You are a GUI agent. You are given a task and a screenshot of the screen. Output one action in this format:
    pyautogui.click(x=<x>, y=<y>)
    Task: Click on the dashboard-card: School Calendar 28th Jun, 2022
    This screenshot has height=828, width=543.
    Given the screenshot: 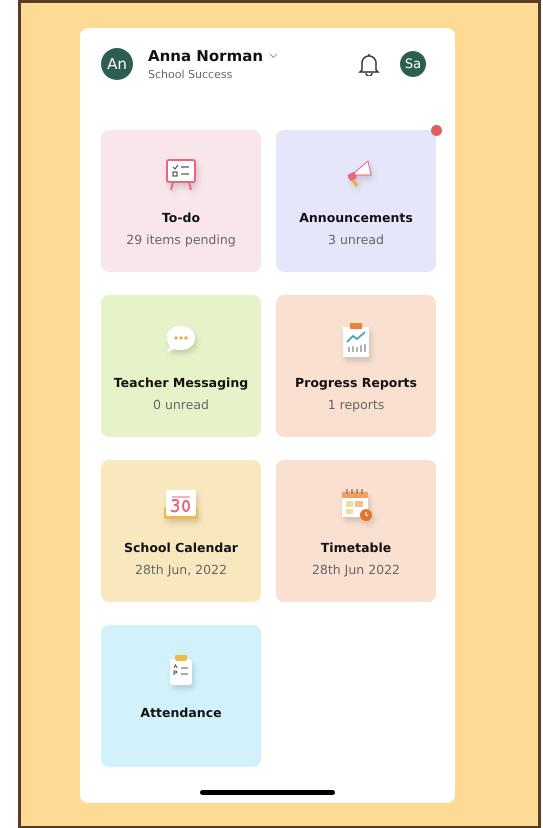 What is the action you would take?
    pyautogui.click(x=181, y=531)
    